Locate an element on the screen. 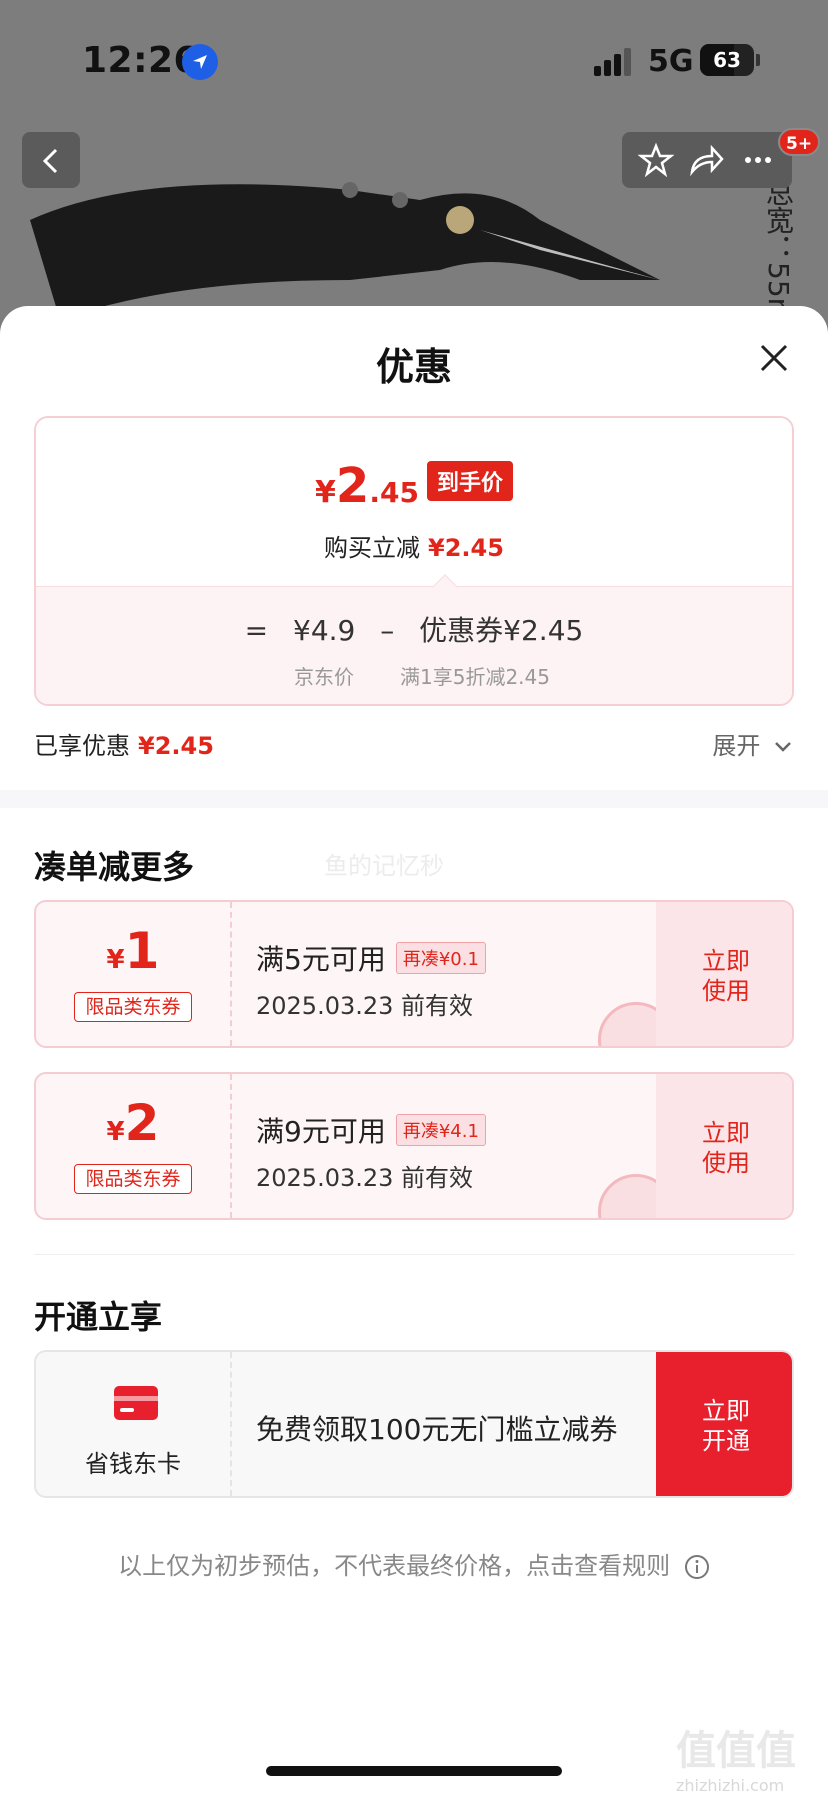 This screenshot has height=1796, width=828. expand-button: 展开 is located at coordinates (752, 743).